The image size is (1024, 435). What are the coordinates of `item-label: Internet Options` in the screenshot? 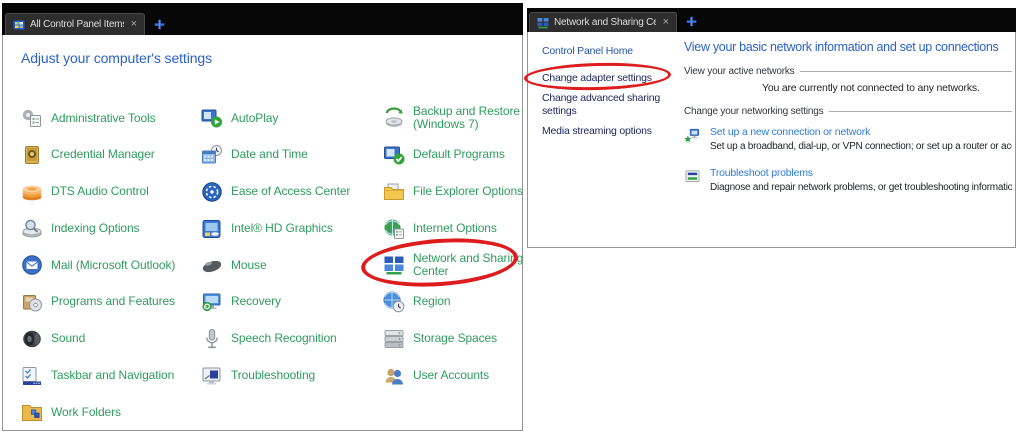 It's located at (455, 227).